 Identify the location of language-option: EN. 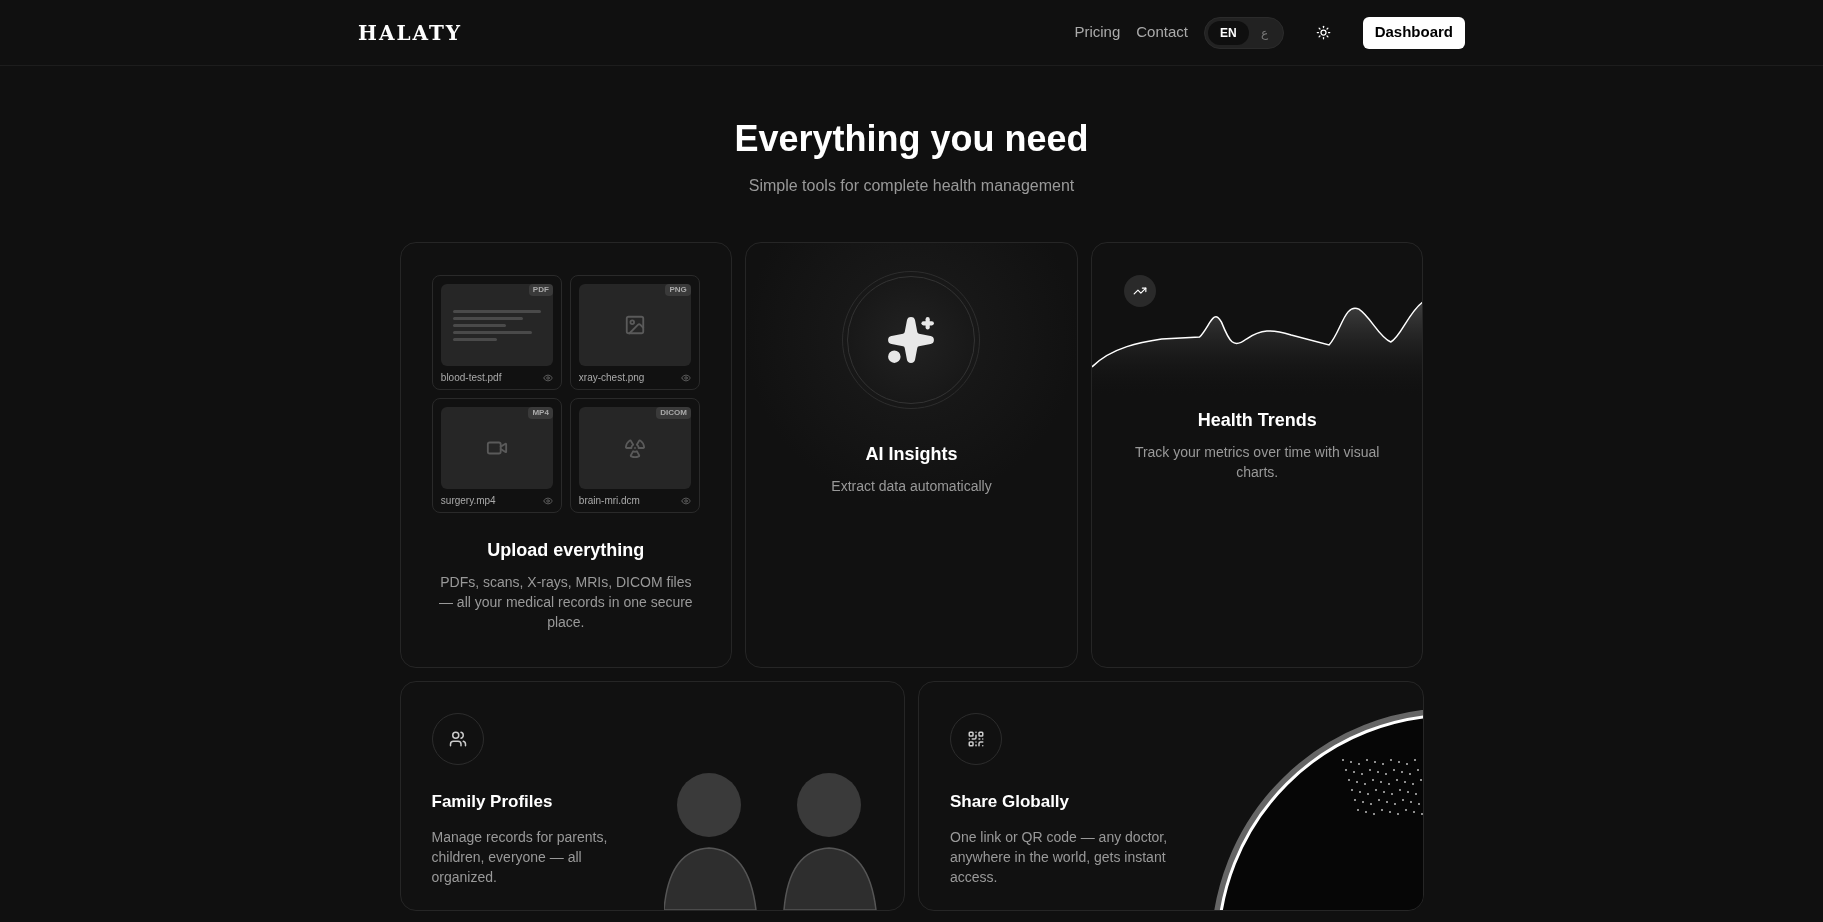
(1228, 32).